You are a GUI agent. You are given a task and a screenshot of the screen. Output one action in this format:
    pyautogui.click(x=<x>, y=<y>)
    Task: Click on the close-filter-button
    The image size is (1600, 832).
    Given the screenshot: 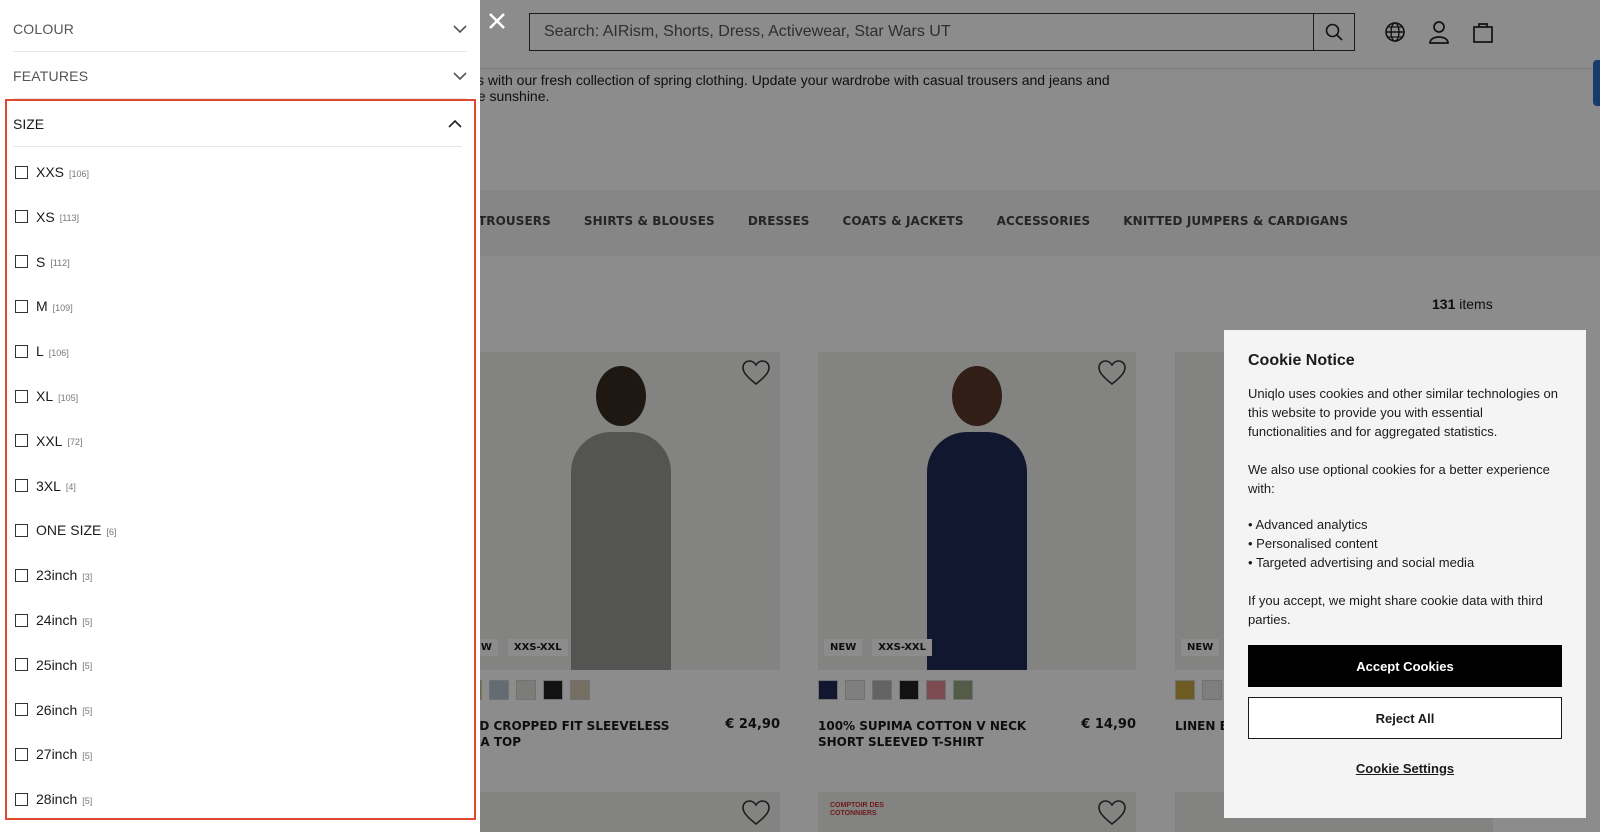 What is the action you would take?
    pyautogui.click(x=497, y=21)
    